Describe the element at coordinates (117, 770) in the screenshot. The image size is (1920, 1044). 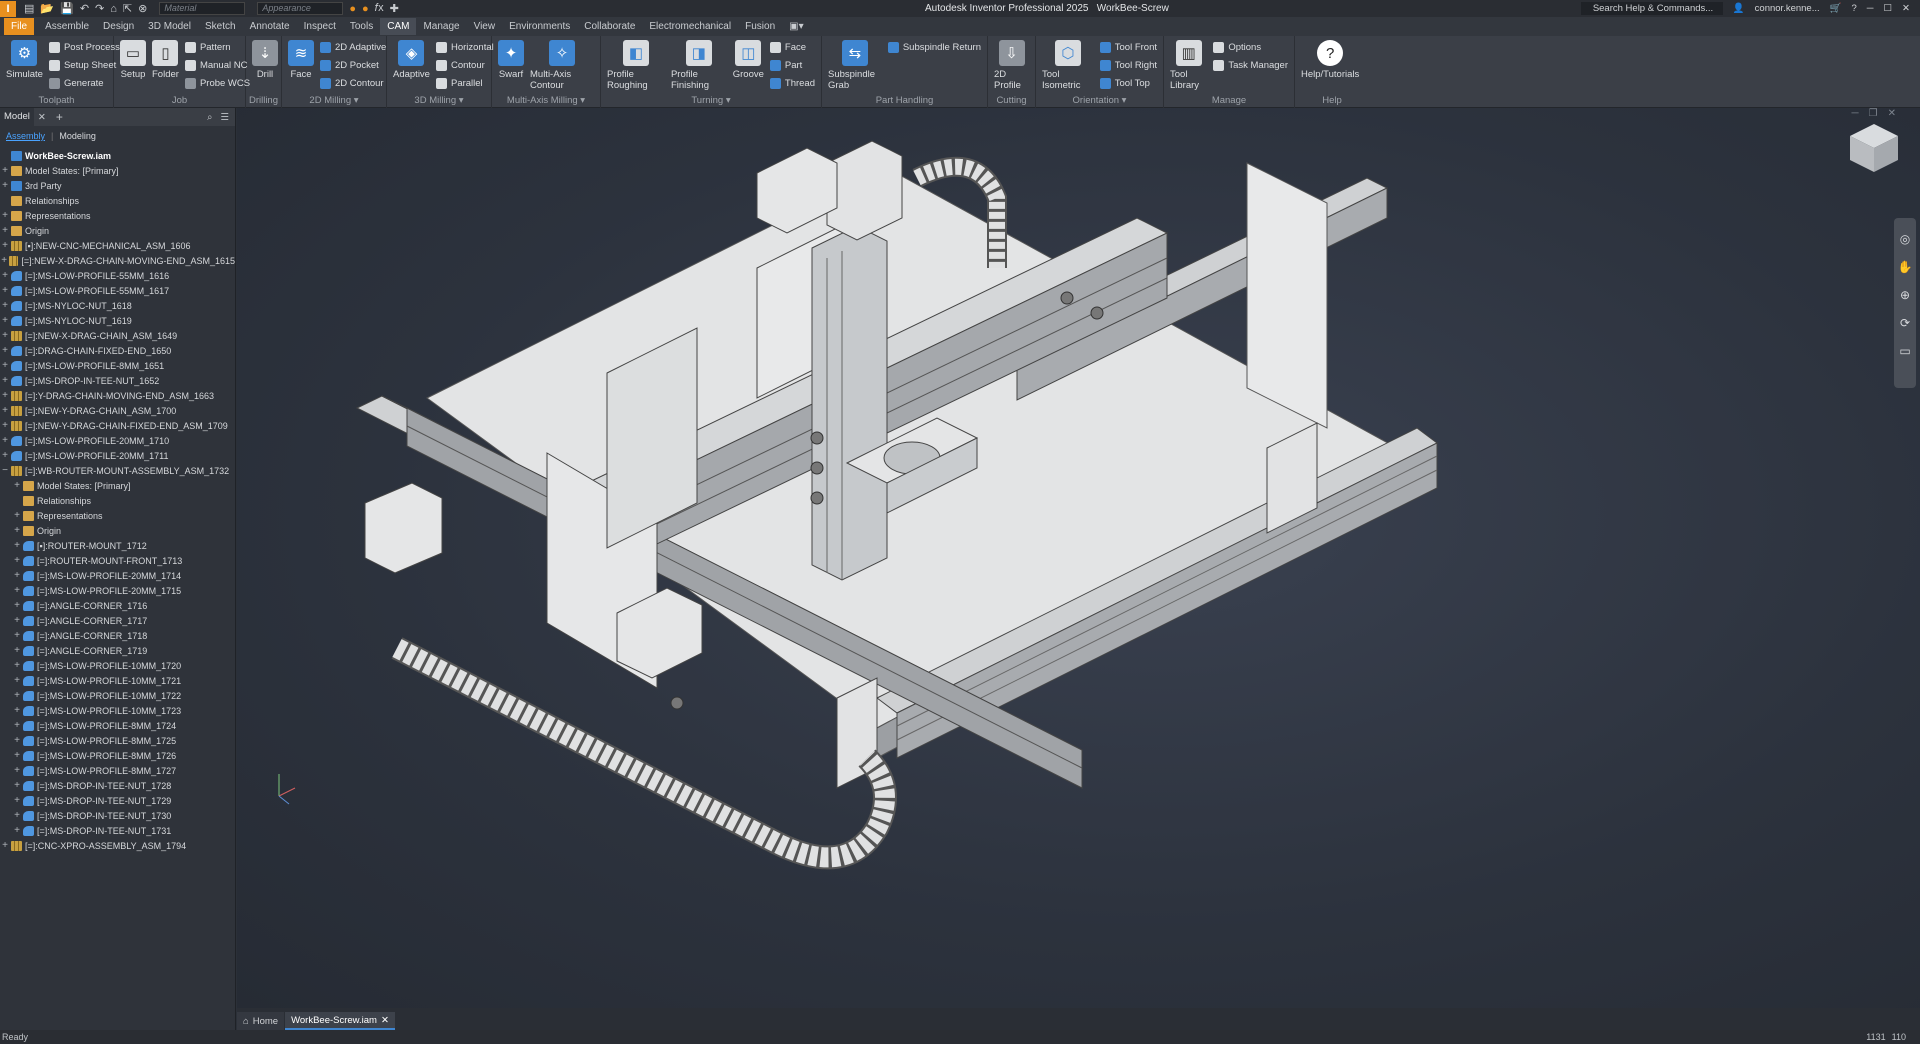
I see `tree-node: + [=]:MS-LOW-PROFILE-8MM_1727` at that location.